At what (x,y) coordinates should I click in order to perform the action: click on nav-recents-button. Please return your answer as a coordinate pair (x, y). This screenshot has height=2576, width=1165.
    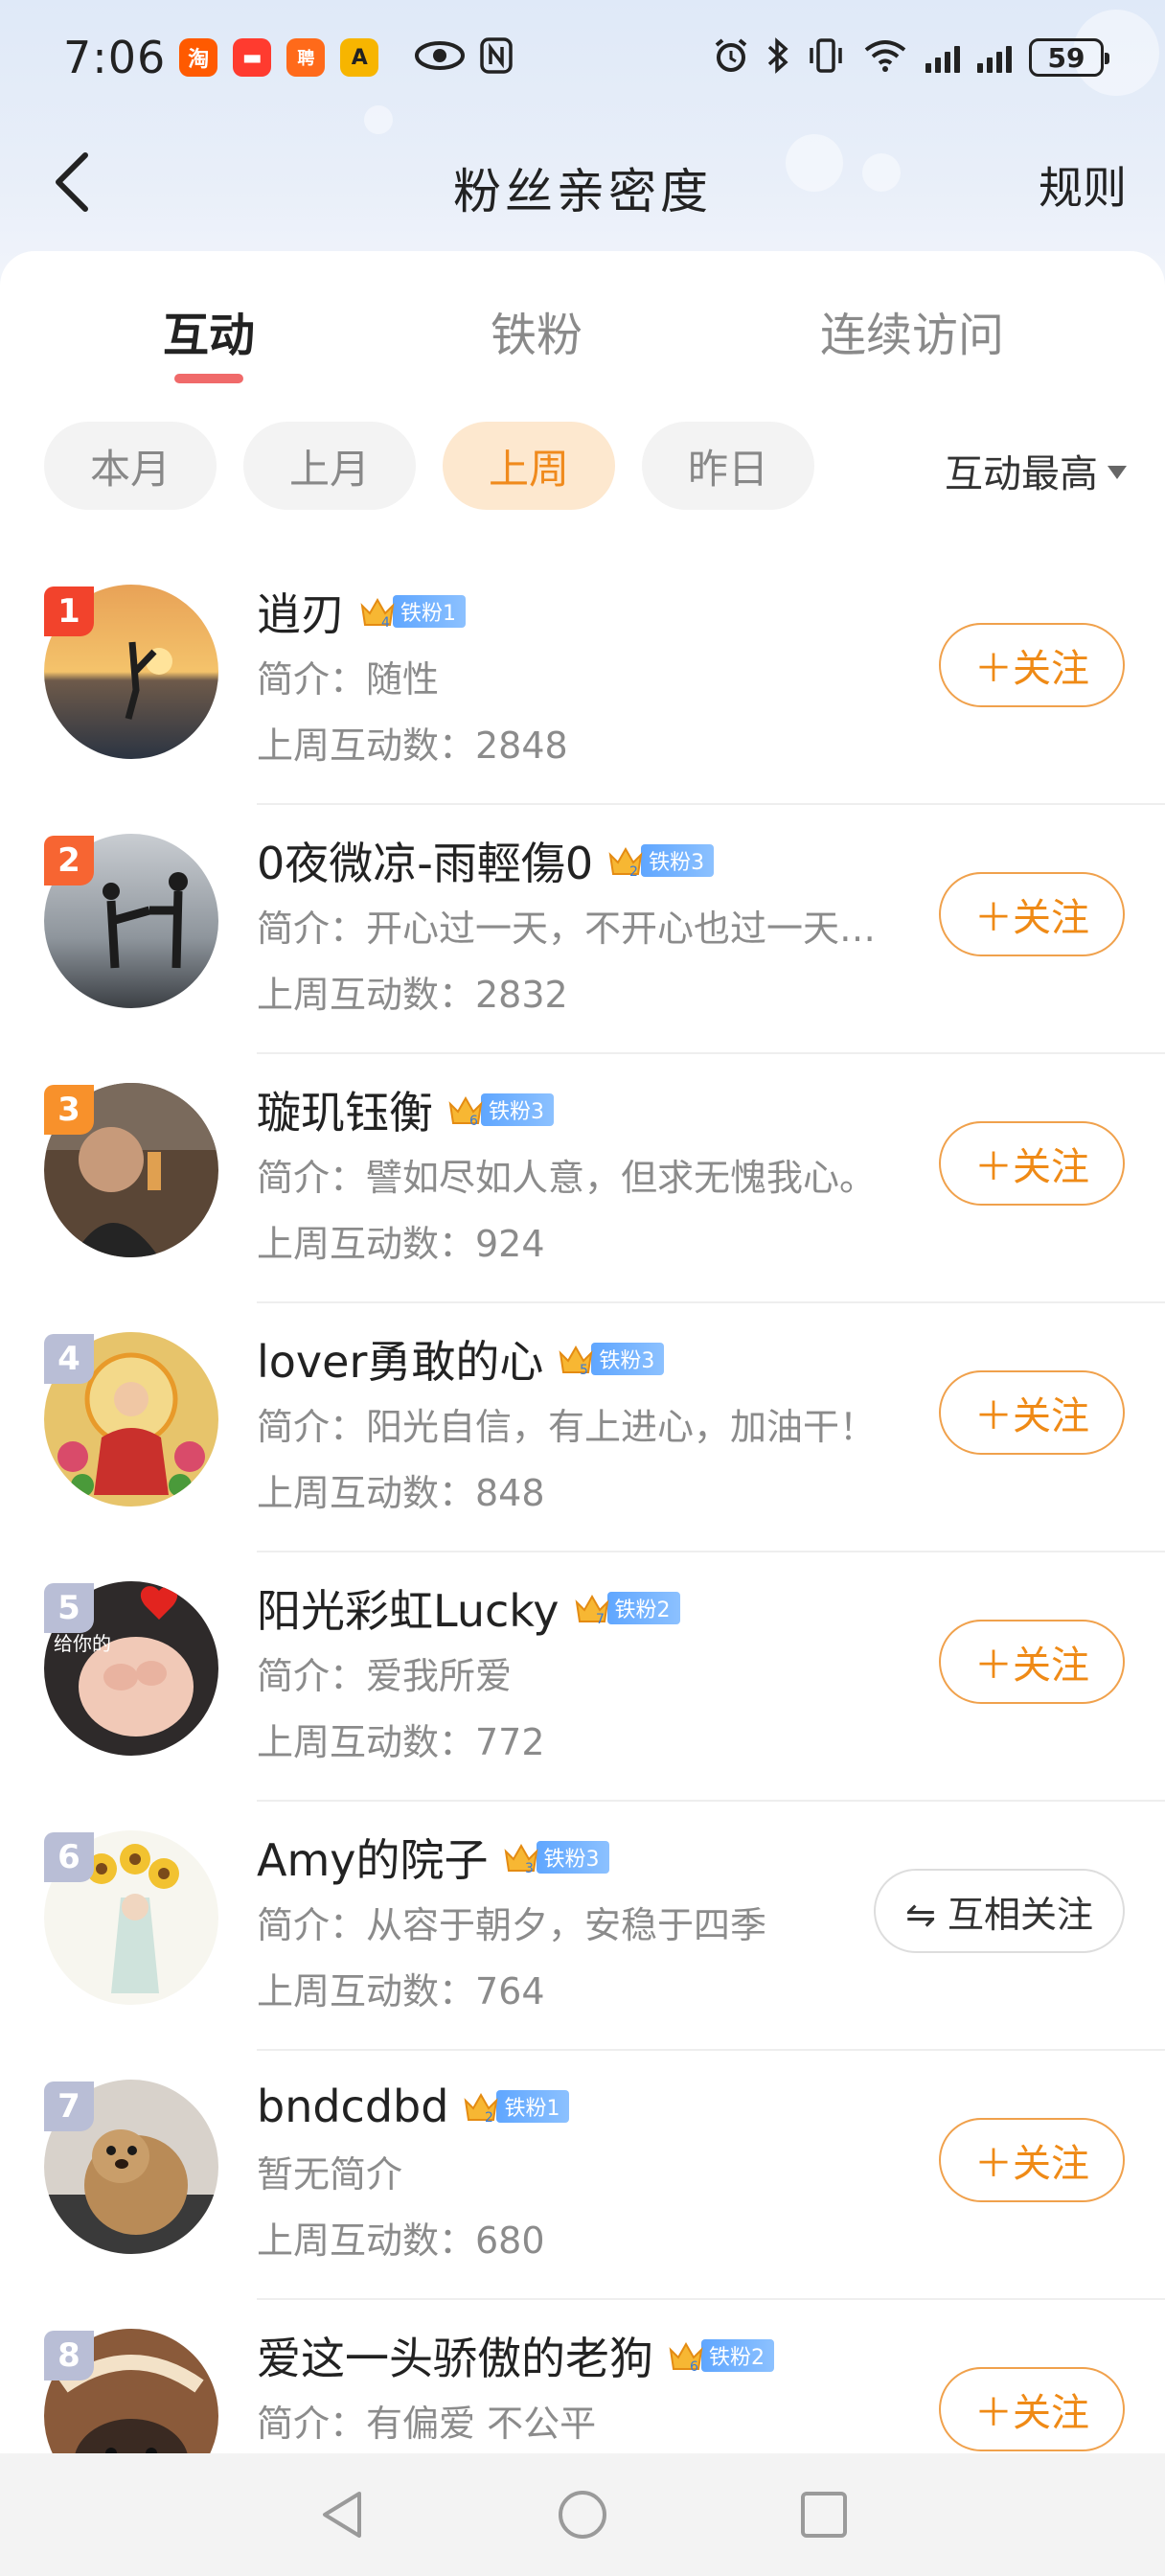
    Looking at the image, I should click on (824, 2514).